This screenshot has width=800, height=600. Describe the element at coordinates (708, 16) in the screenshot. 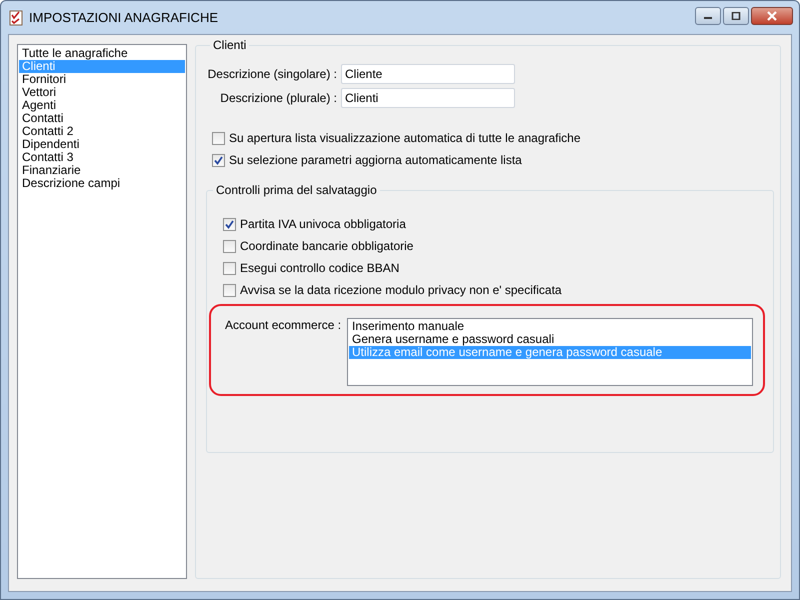

I see `minimize-button` at that location.